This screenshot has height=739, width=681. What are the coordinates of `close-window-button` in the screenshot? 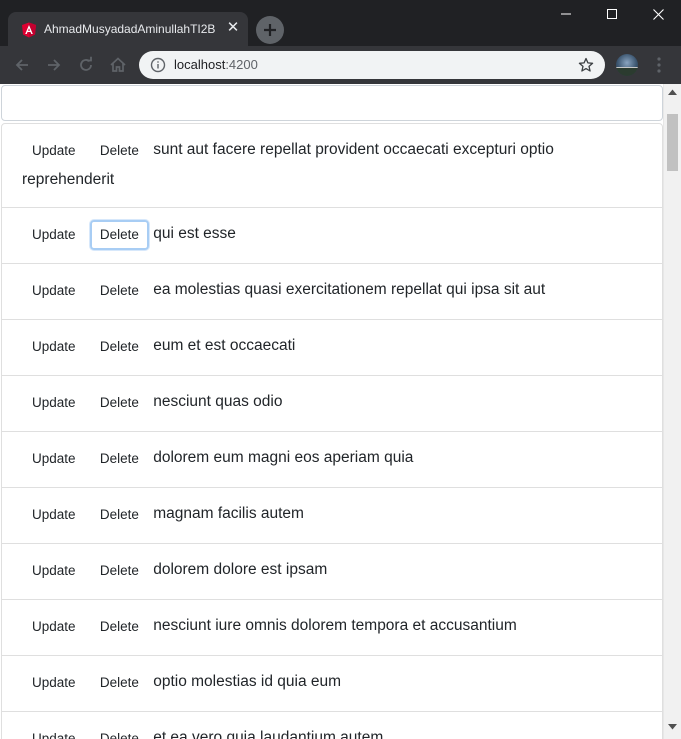 It's located at (658, 15).